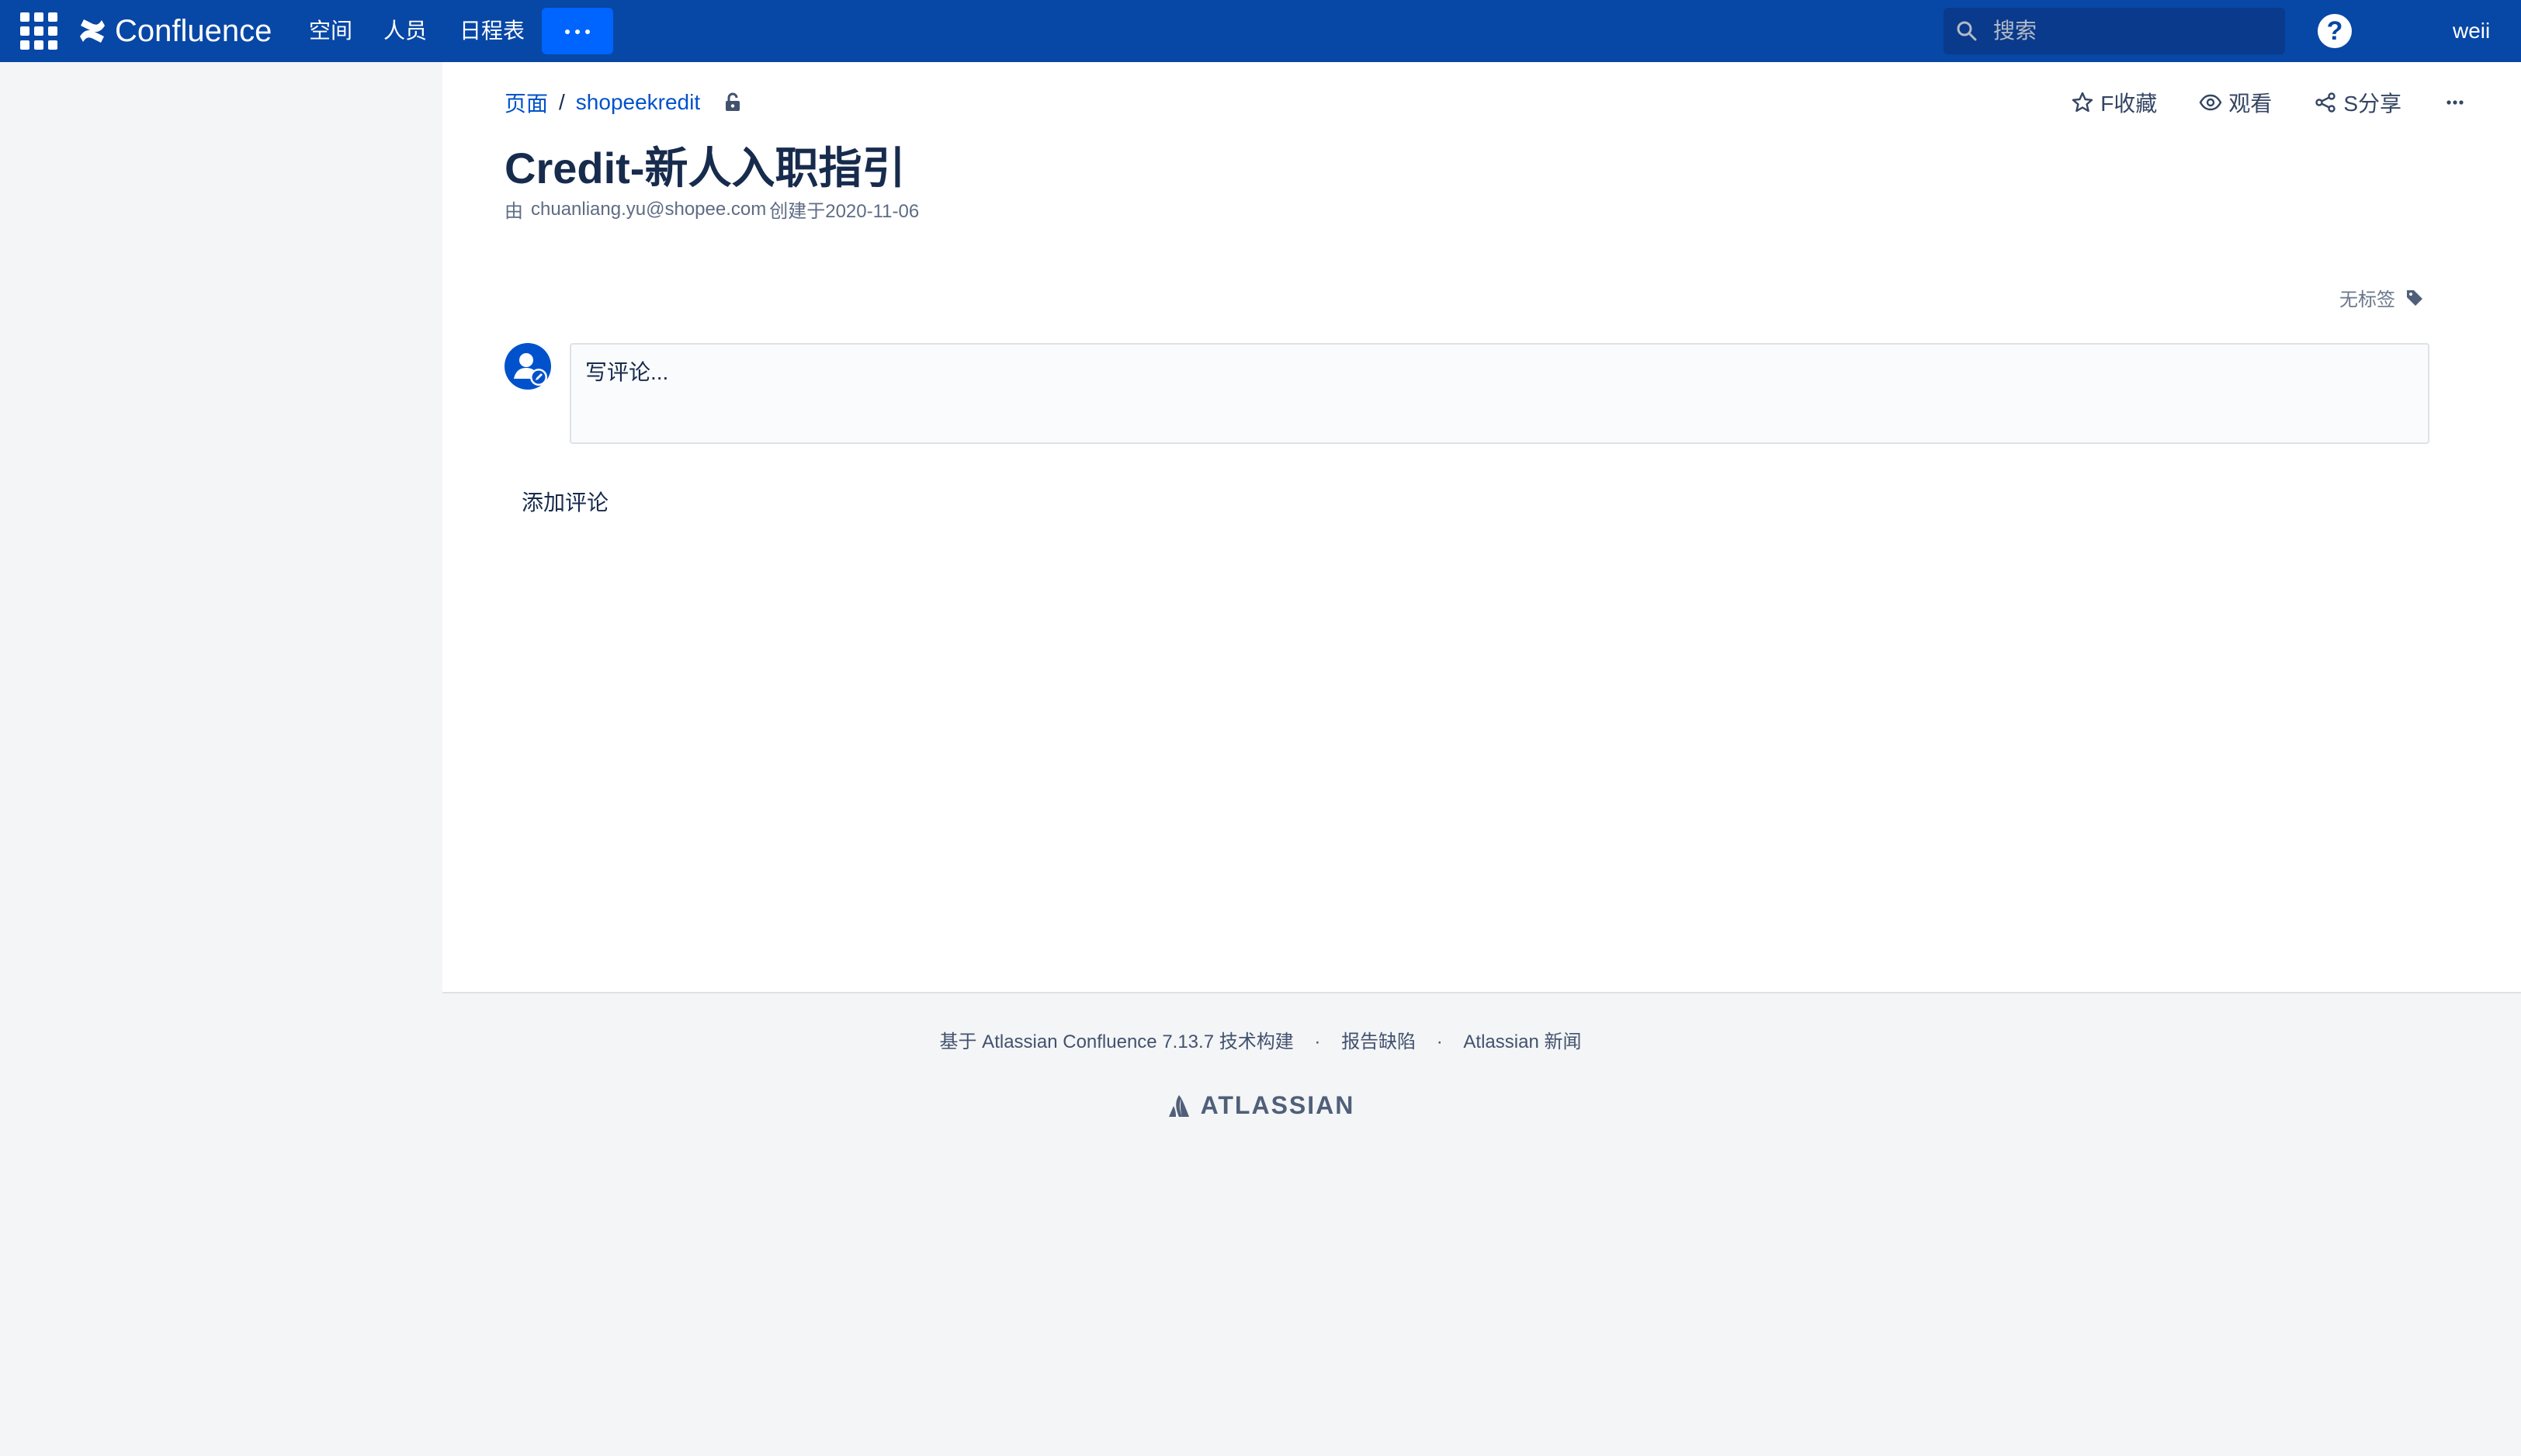  What do you see at coordinates (2325, 103) in the screenshot?
I see `share-icon` at bounding box center [2325, 103].